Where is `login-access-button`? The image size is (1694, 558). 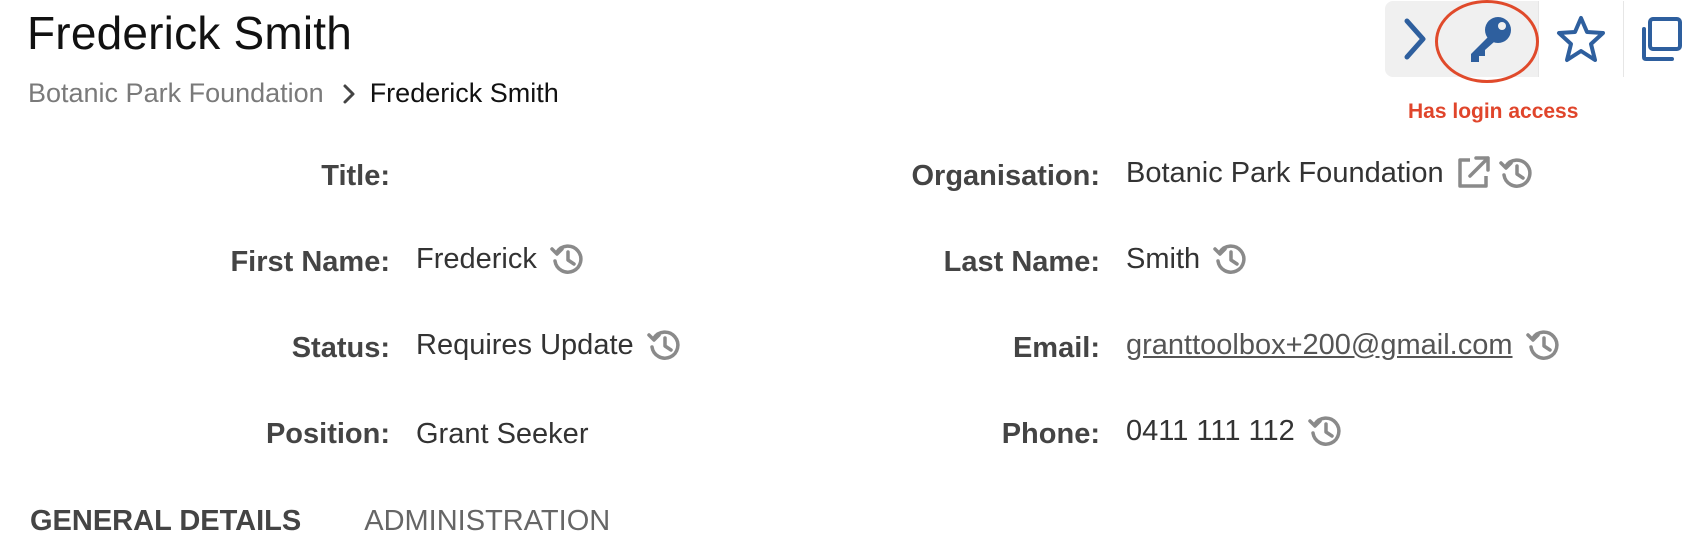 login-access-button is located at coordinates (1490, 39).